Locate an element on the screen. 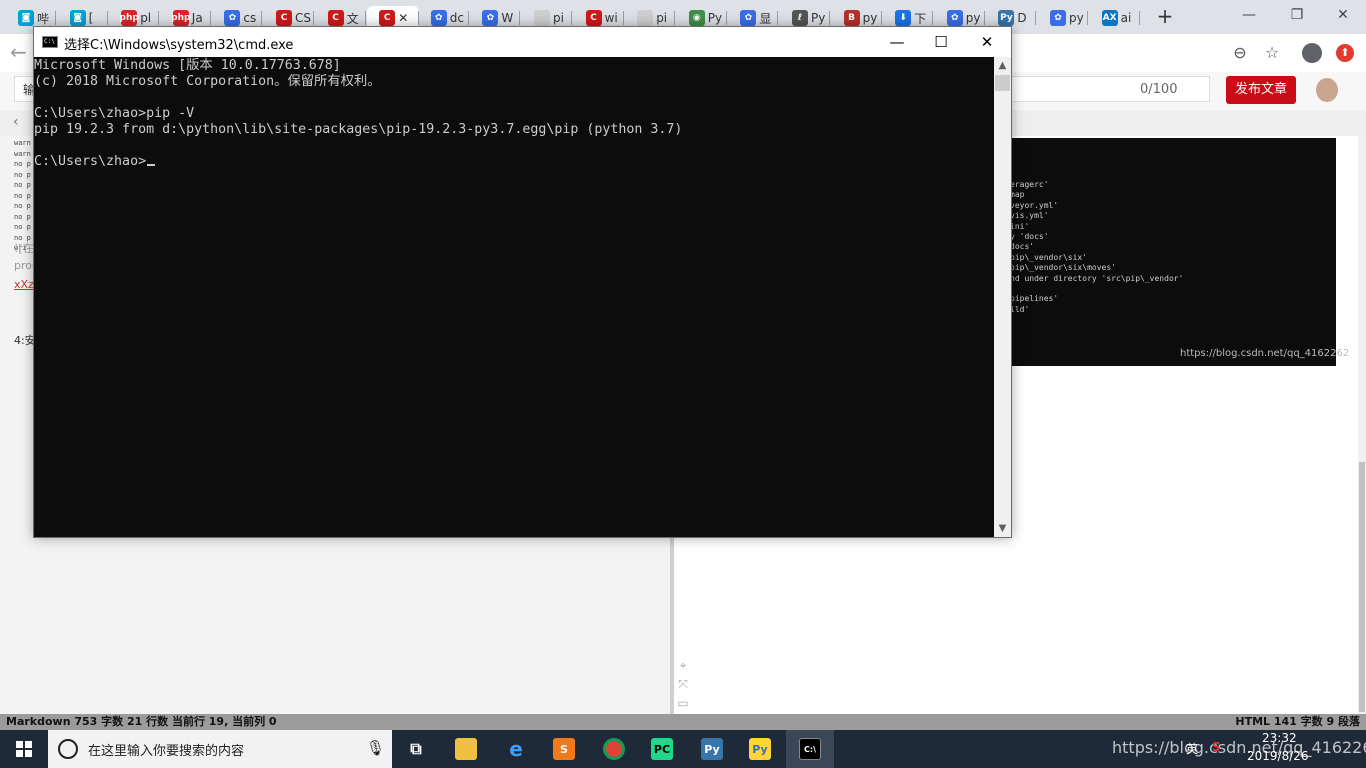 This screenshot has width=1366, height=768. expand-icon: ⤧ is located at coordinates (683, 684).